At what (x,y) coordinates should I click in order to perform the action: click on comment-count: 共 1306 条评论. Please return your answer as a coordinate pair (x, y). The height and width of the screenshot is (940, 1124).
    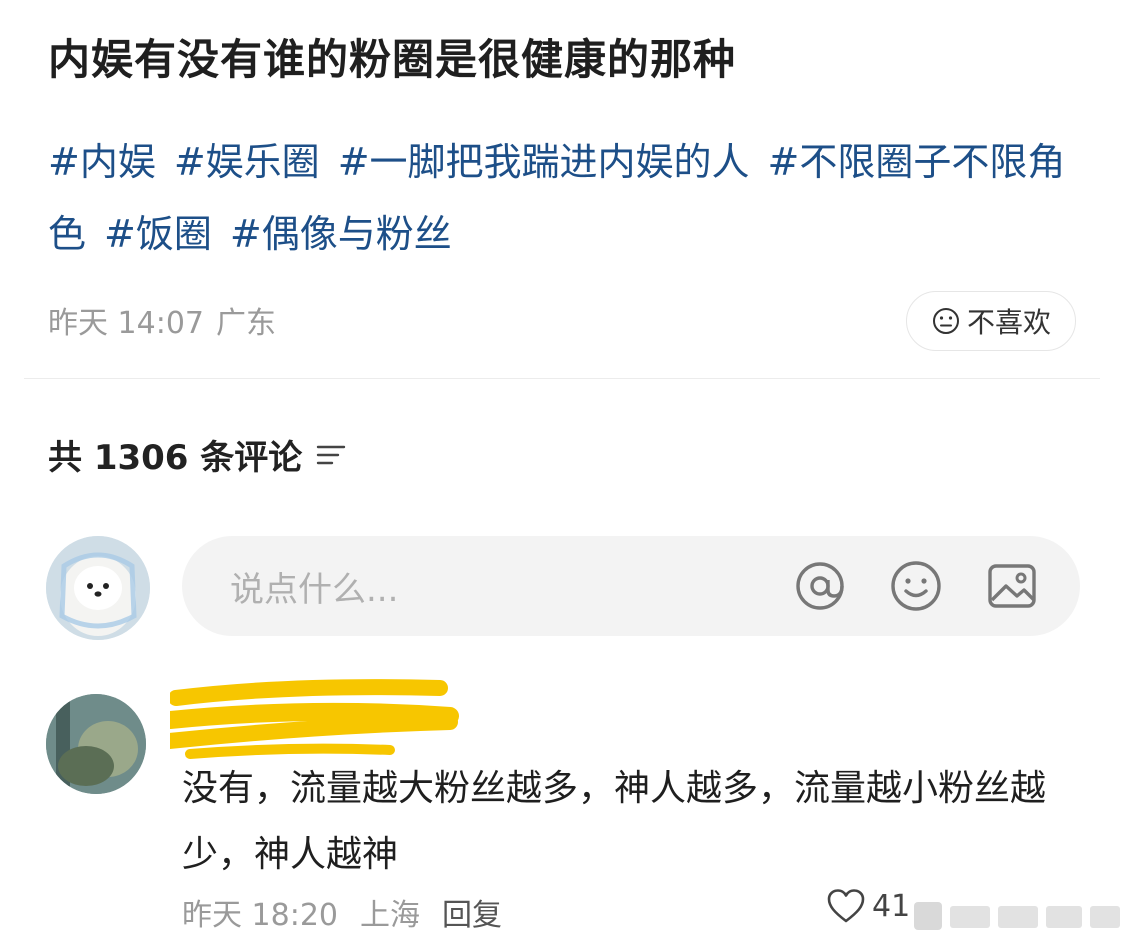
    Looking at the image, I should click on (197, 454).